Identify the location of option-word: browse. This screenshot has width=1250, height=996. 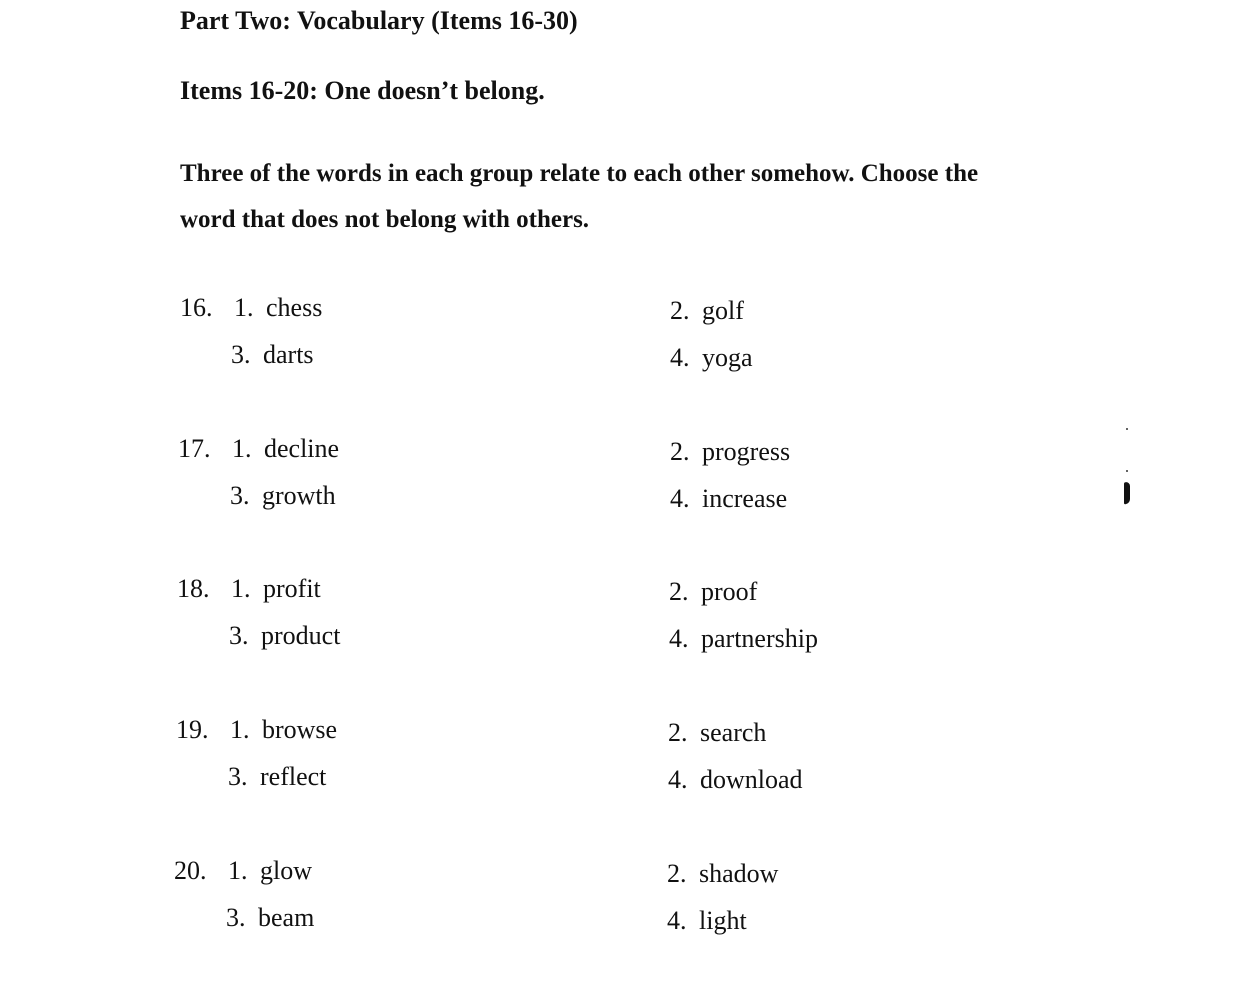
(300, 729).